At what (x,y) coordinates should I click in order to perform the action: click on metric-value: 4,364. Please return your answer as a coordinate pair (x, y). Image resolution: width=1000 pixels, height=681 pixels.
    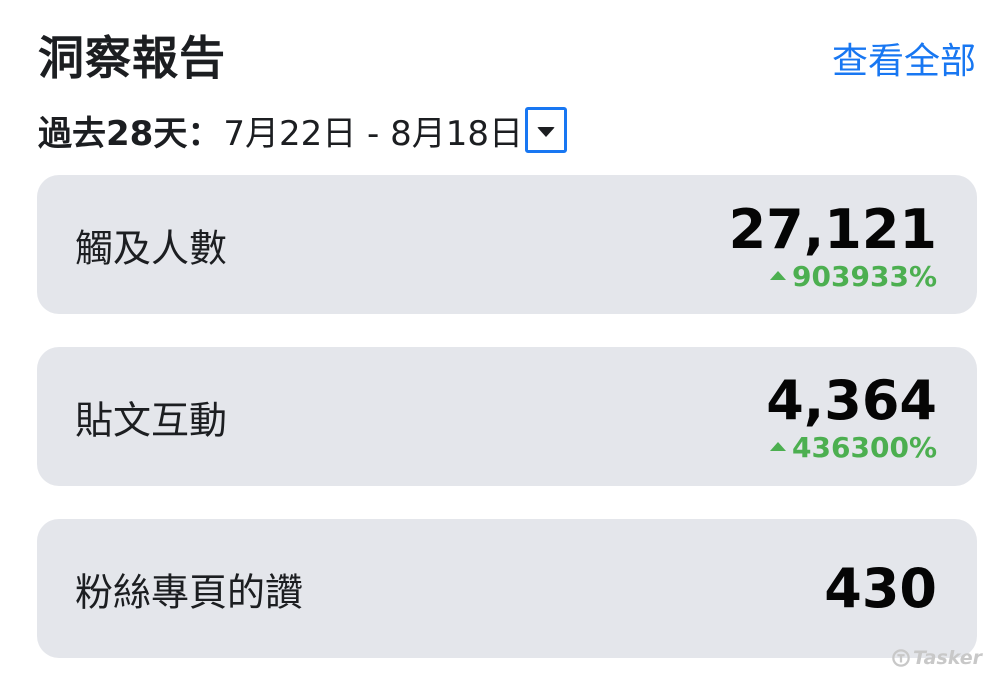
    Looking at the image, I should click on (851, 400).